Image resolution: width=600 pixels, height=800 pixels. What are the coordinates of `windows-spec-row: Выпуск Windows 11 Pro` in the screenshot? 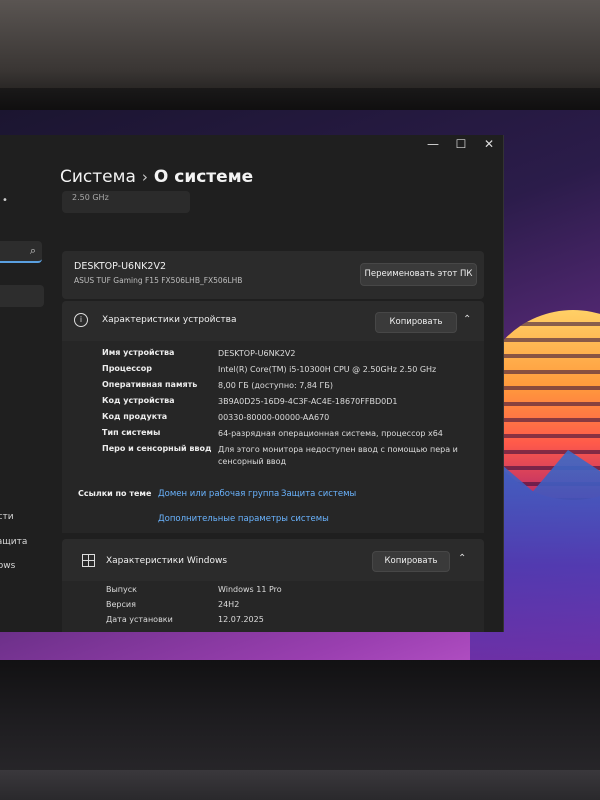 It's located at (194, 589).